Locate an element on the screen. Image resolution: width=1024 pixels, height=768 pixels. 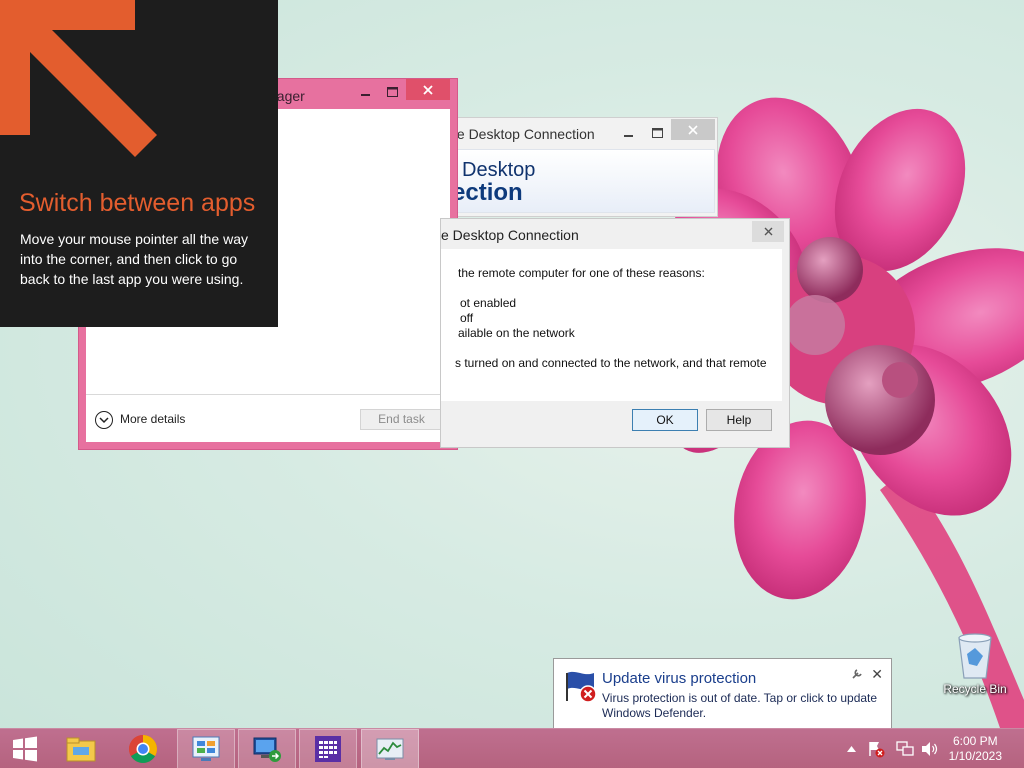
error-line: ot enabled is located at coordinates (488, 303).